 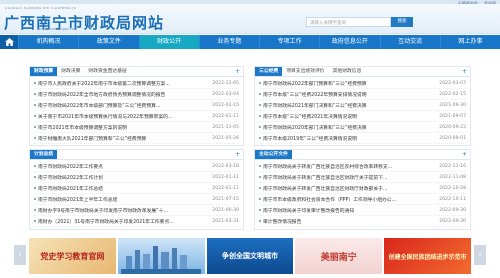 I want to click on tab-performance: 项目支出绩效评价, so click(x=305, y=71).